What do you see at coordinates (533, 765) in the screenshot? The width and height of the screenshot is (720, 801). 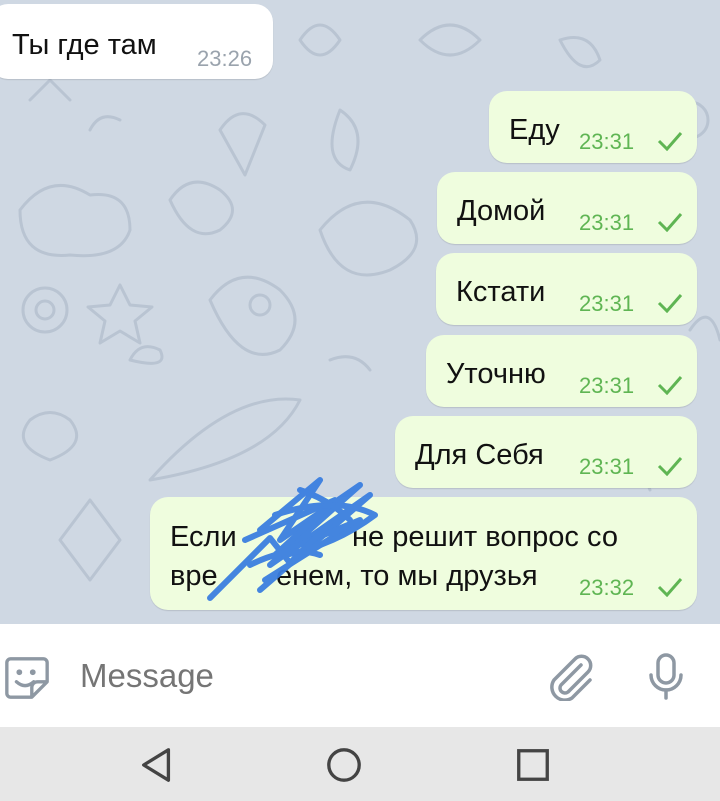 I see `recents-square-icon` at bounding box center [533, 765].